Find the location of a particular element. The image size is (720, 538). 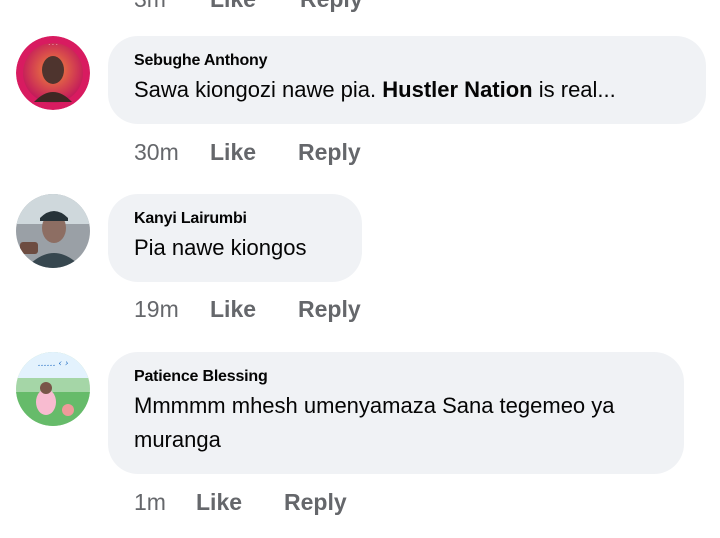

profile-photo-red-ring-icon: · · · is located at coordinates (53, 73).